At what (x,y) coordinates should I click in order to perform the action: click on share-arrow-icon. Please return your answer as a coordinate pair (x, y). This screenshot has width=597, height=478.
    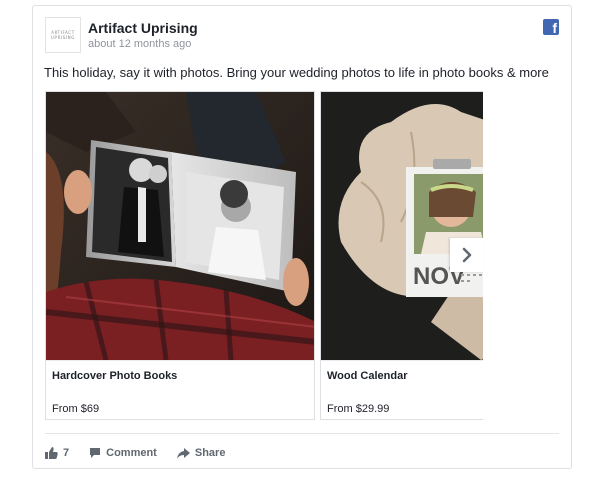
    Looking at the image, I should click on (183, 453).